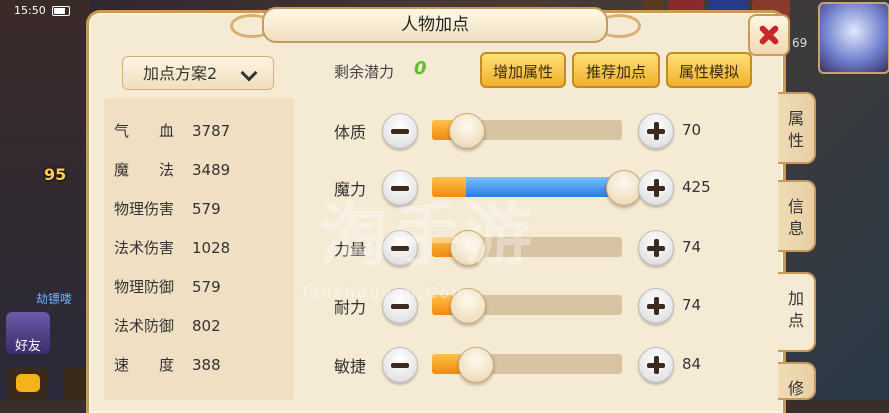 This screenshot has width=889, height=413. Describe the element at coordinates (172, 131) in the screenshot. I see `stat-row: 气 血 3787` at that location.